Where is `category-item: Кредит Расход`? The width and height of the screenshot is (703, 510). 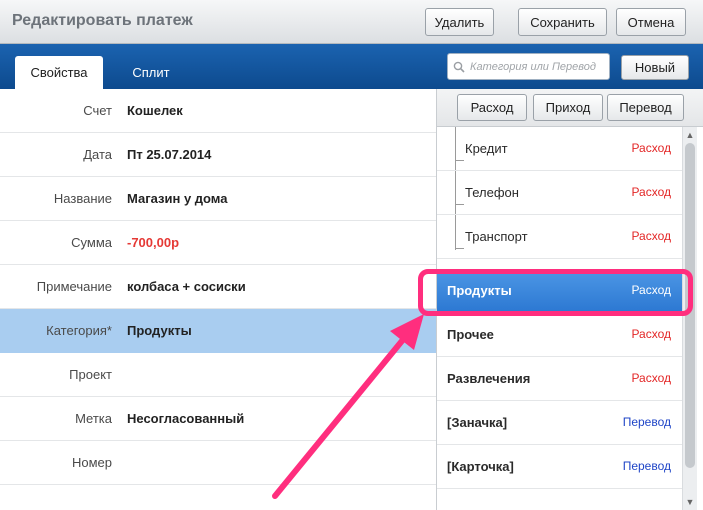 category-item: Кредит Расход is located at coordinates (559, 149).